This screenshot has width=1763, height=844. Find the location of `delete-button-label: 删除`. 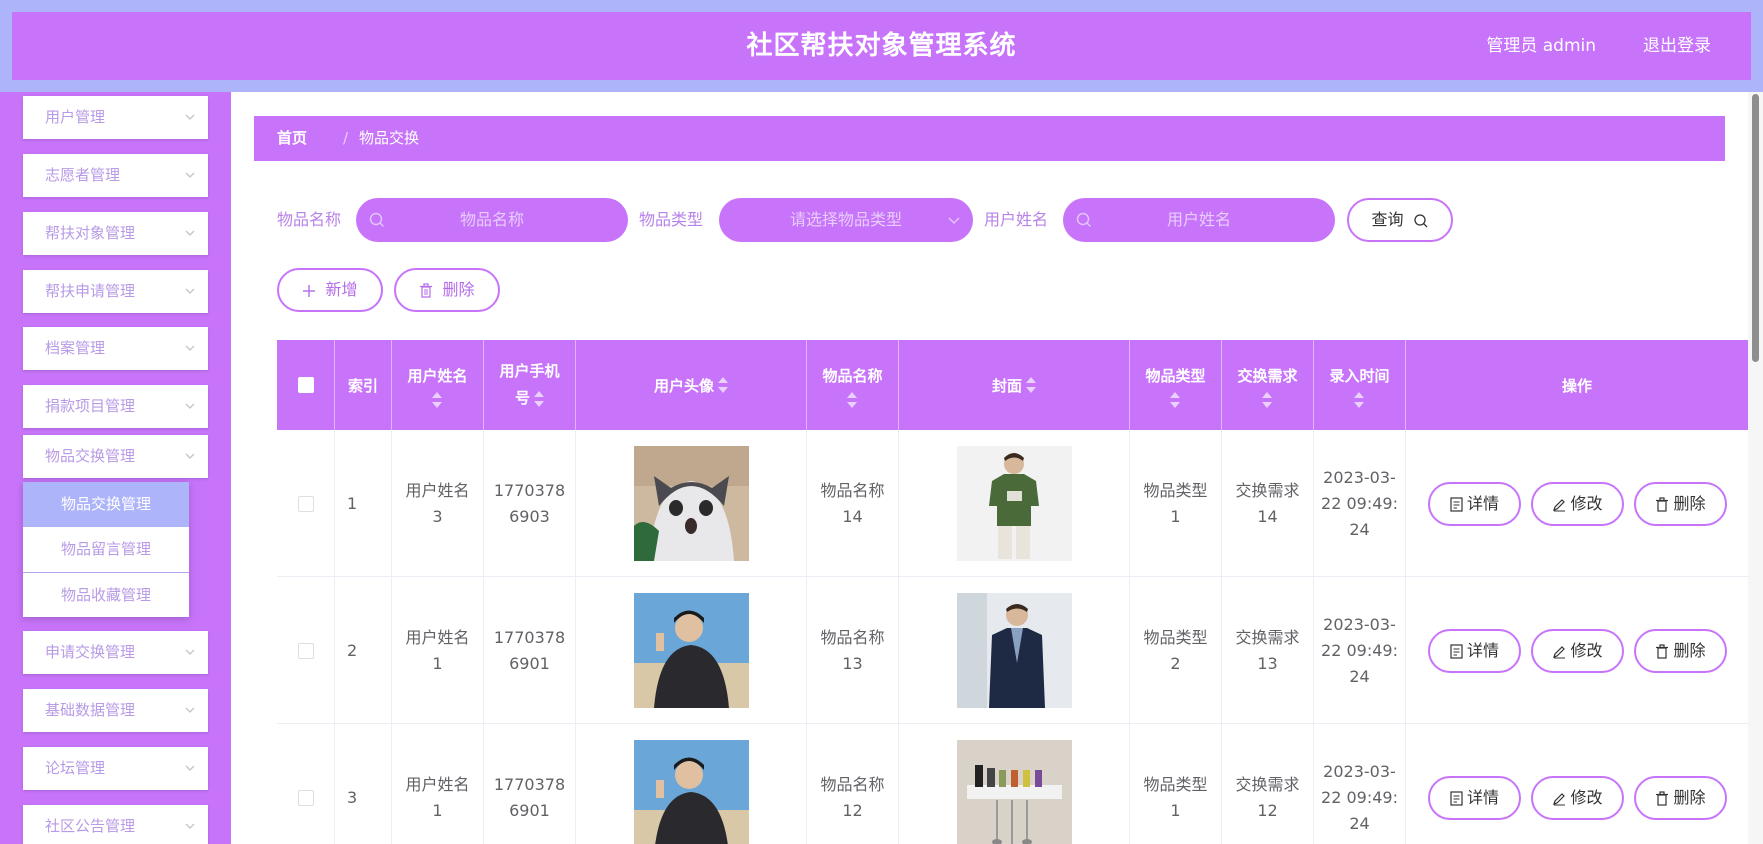

delete-button-label: 删除 is located at coordinates (458, 289).